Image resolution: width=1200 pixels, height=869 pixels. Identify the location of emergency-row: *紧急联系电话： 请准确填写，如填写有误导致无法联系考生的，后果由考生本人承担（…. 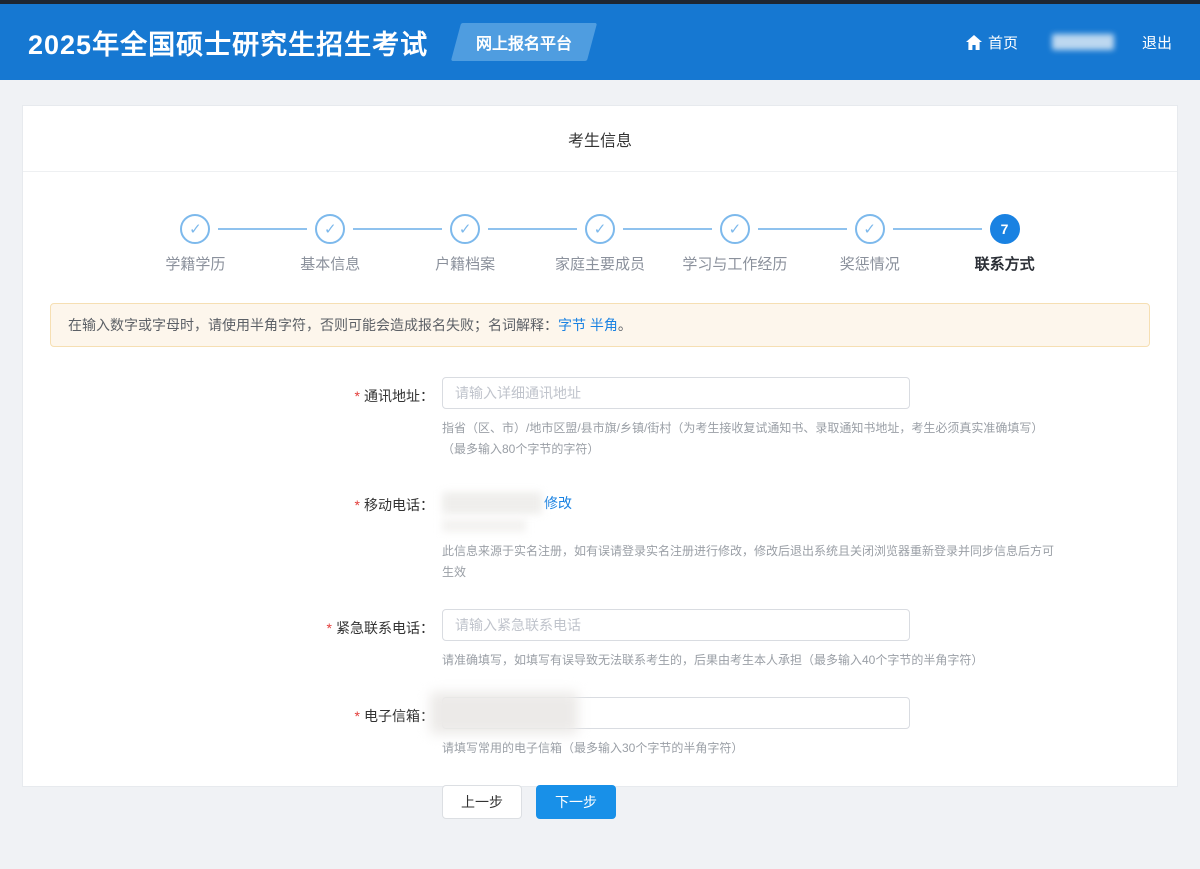
(600, 640).